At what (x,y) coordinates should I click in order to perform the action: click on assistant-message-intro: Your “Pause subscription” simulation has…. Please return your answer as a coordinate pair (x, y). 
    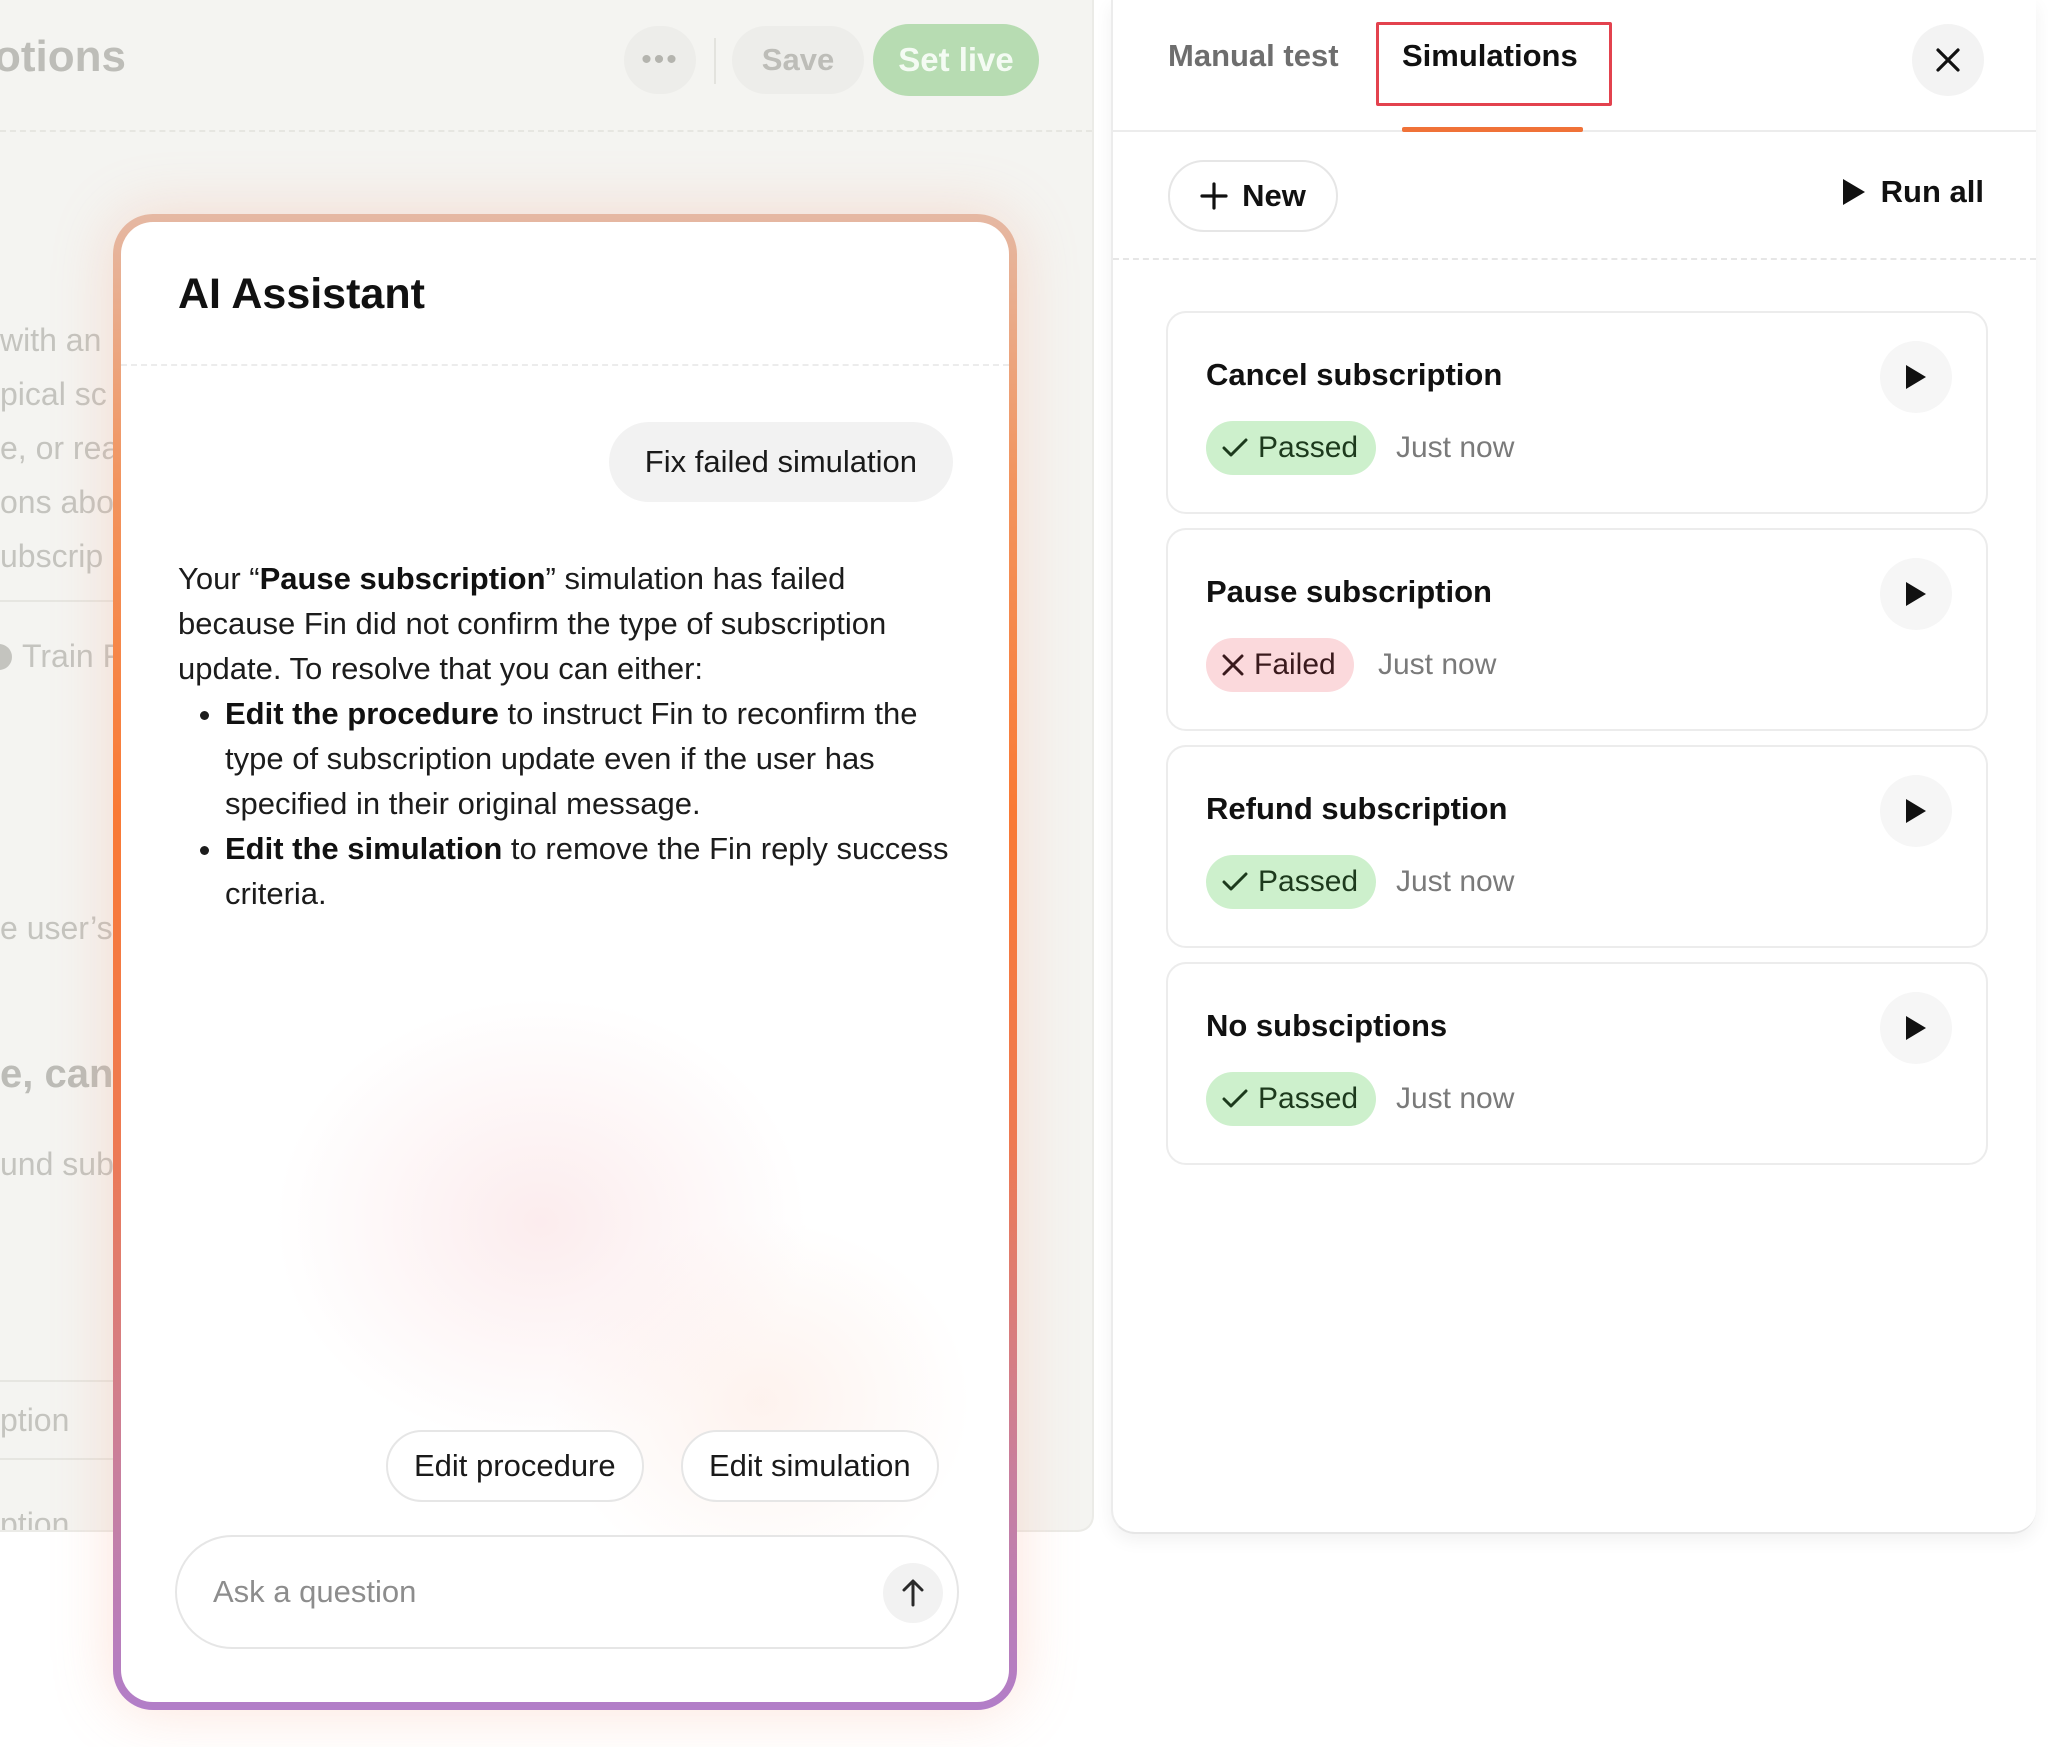
    Looking at the image, I should click on (573, 623).